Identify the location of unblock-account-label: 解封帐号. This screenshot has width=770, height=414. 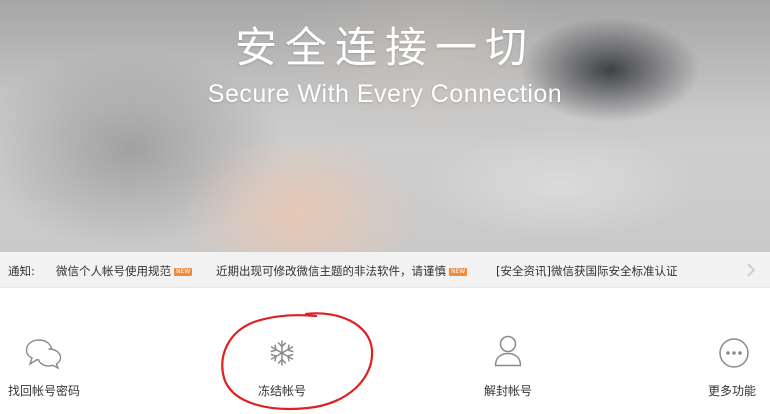
(508, 391).